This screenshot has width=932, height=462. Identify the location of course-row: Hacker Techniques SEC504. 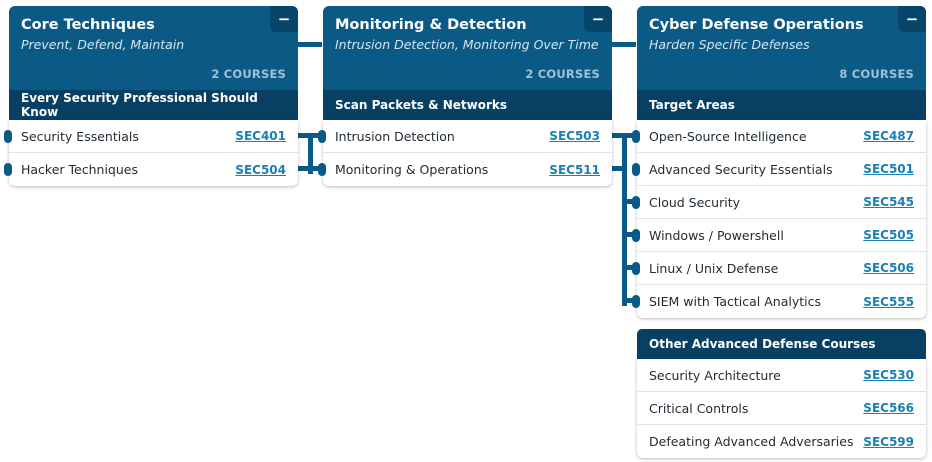
(151, 169).